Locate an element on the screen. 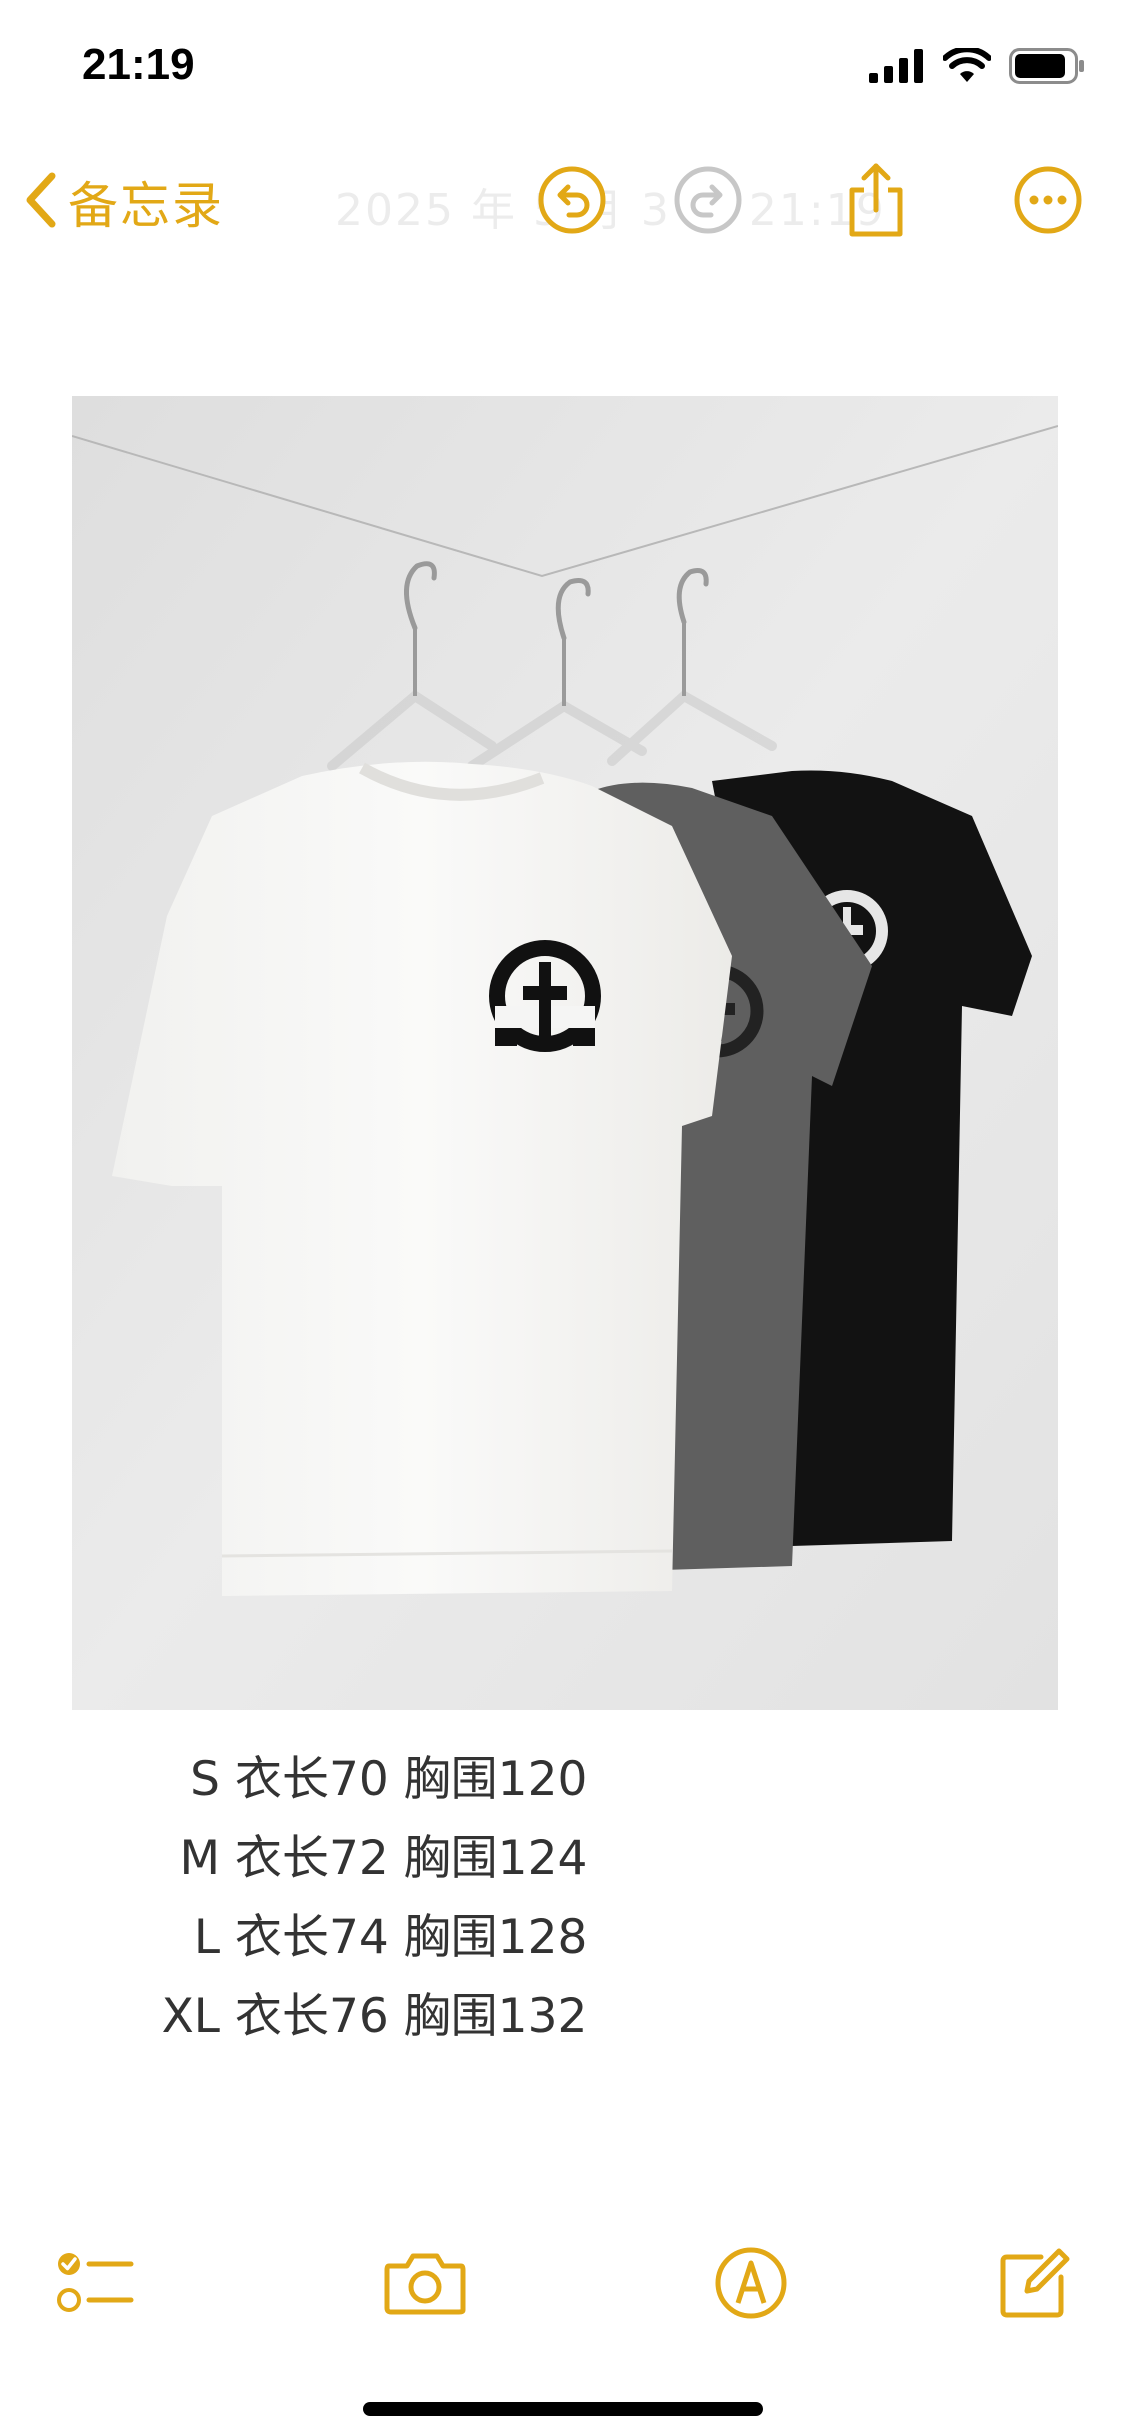 The width and height of the screenshot is (1125, 2436). camera-icon is located at coordinates (425, 2285).